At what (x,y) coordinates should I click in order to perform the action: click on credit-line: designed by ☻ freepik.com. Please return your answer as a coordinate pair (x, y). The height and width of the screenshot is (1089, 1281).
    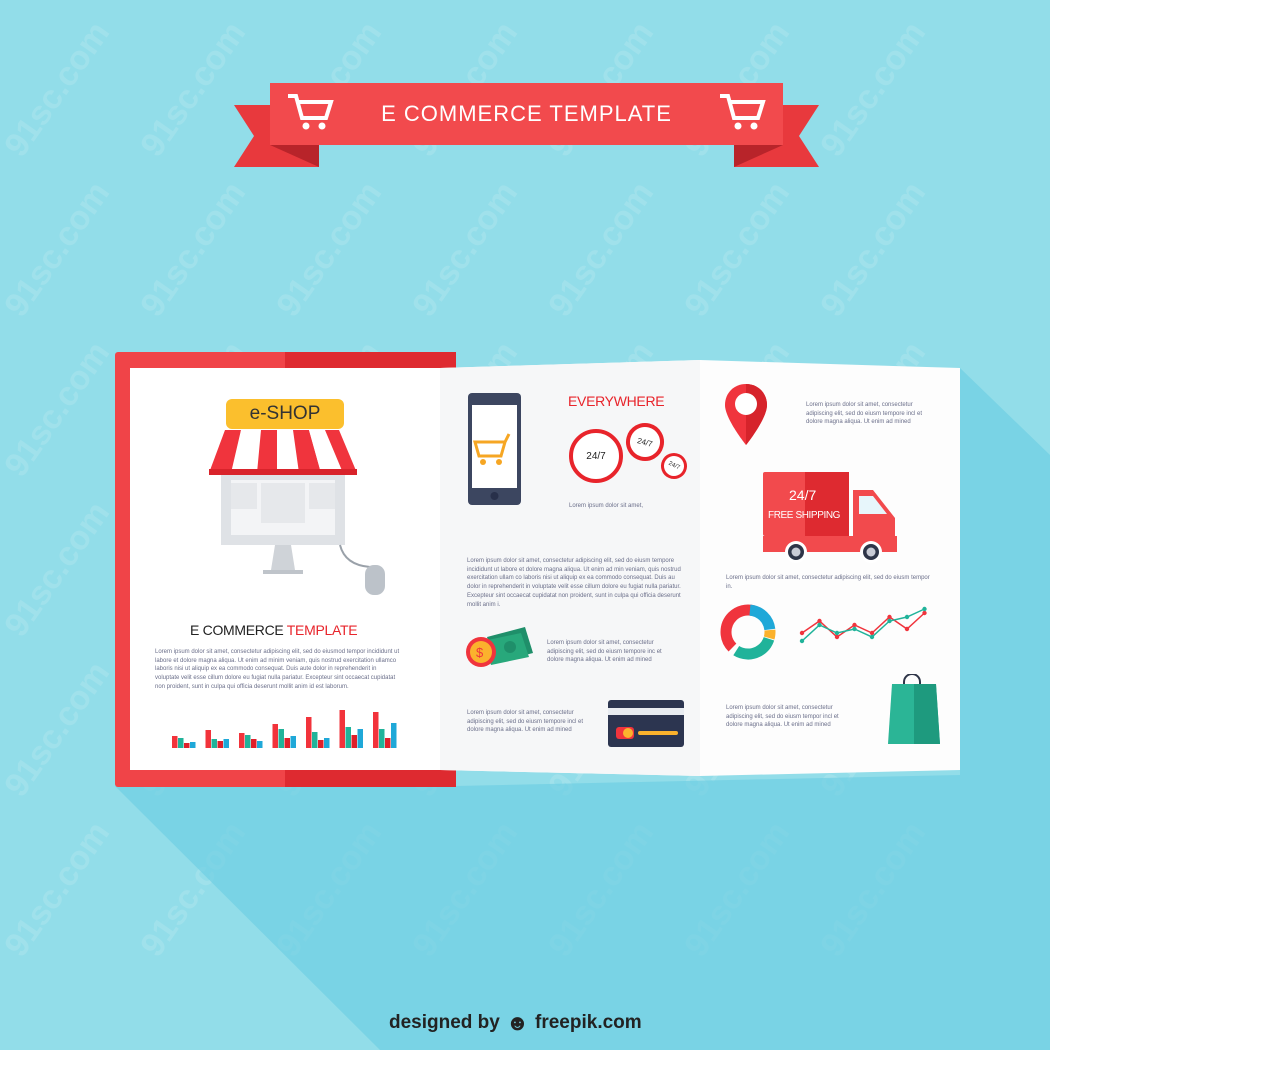
    Looking at the image, I should click on (515, 1023).